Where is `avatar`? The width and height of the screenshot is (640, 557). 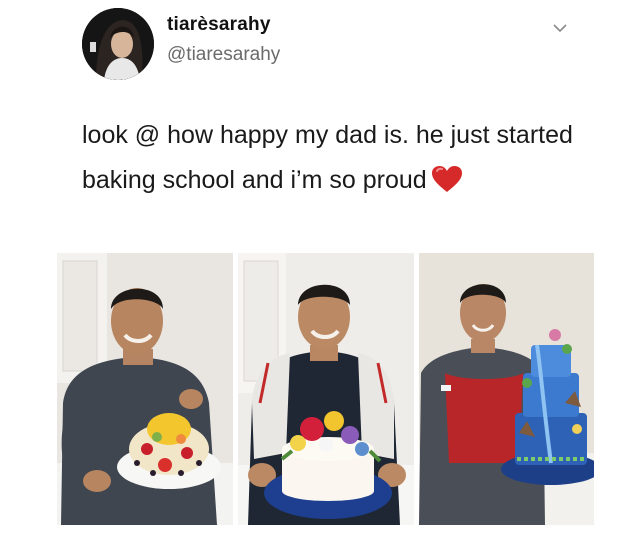 avatar is located at coordinates (118, 44).